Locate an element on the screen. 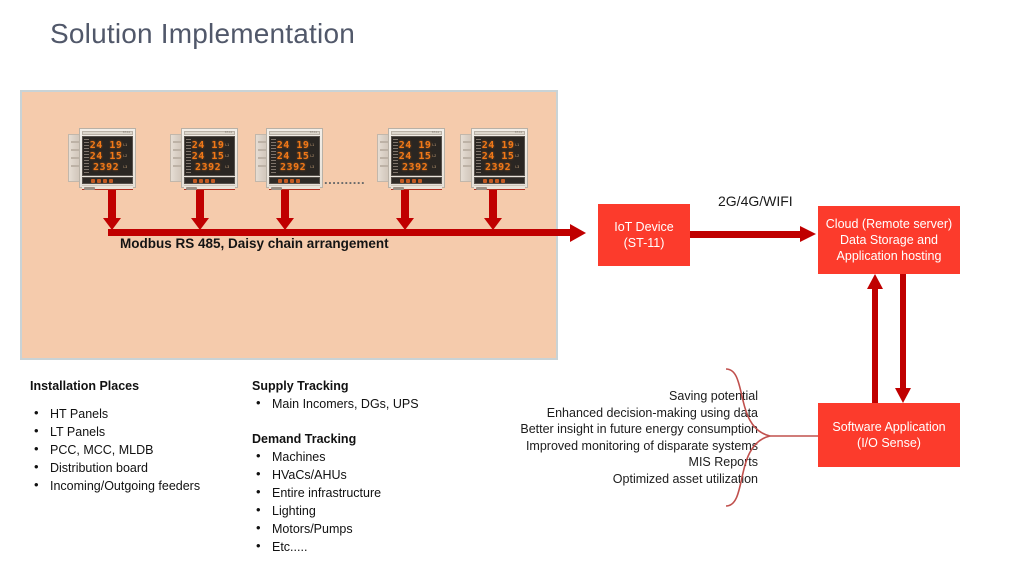  list-item: PCC, MCC, MLDB is located at coordinates (115, 449).